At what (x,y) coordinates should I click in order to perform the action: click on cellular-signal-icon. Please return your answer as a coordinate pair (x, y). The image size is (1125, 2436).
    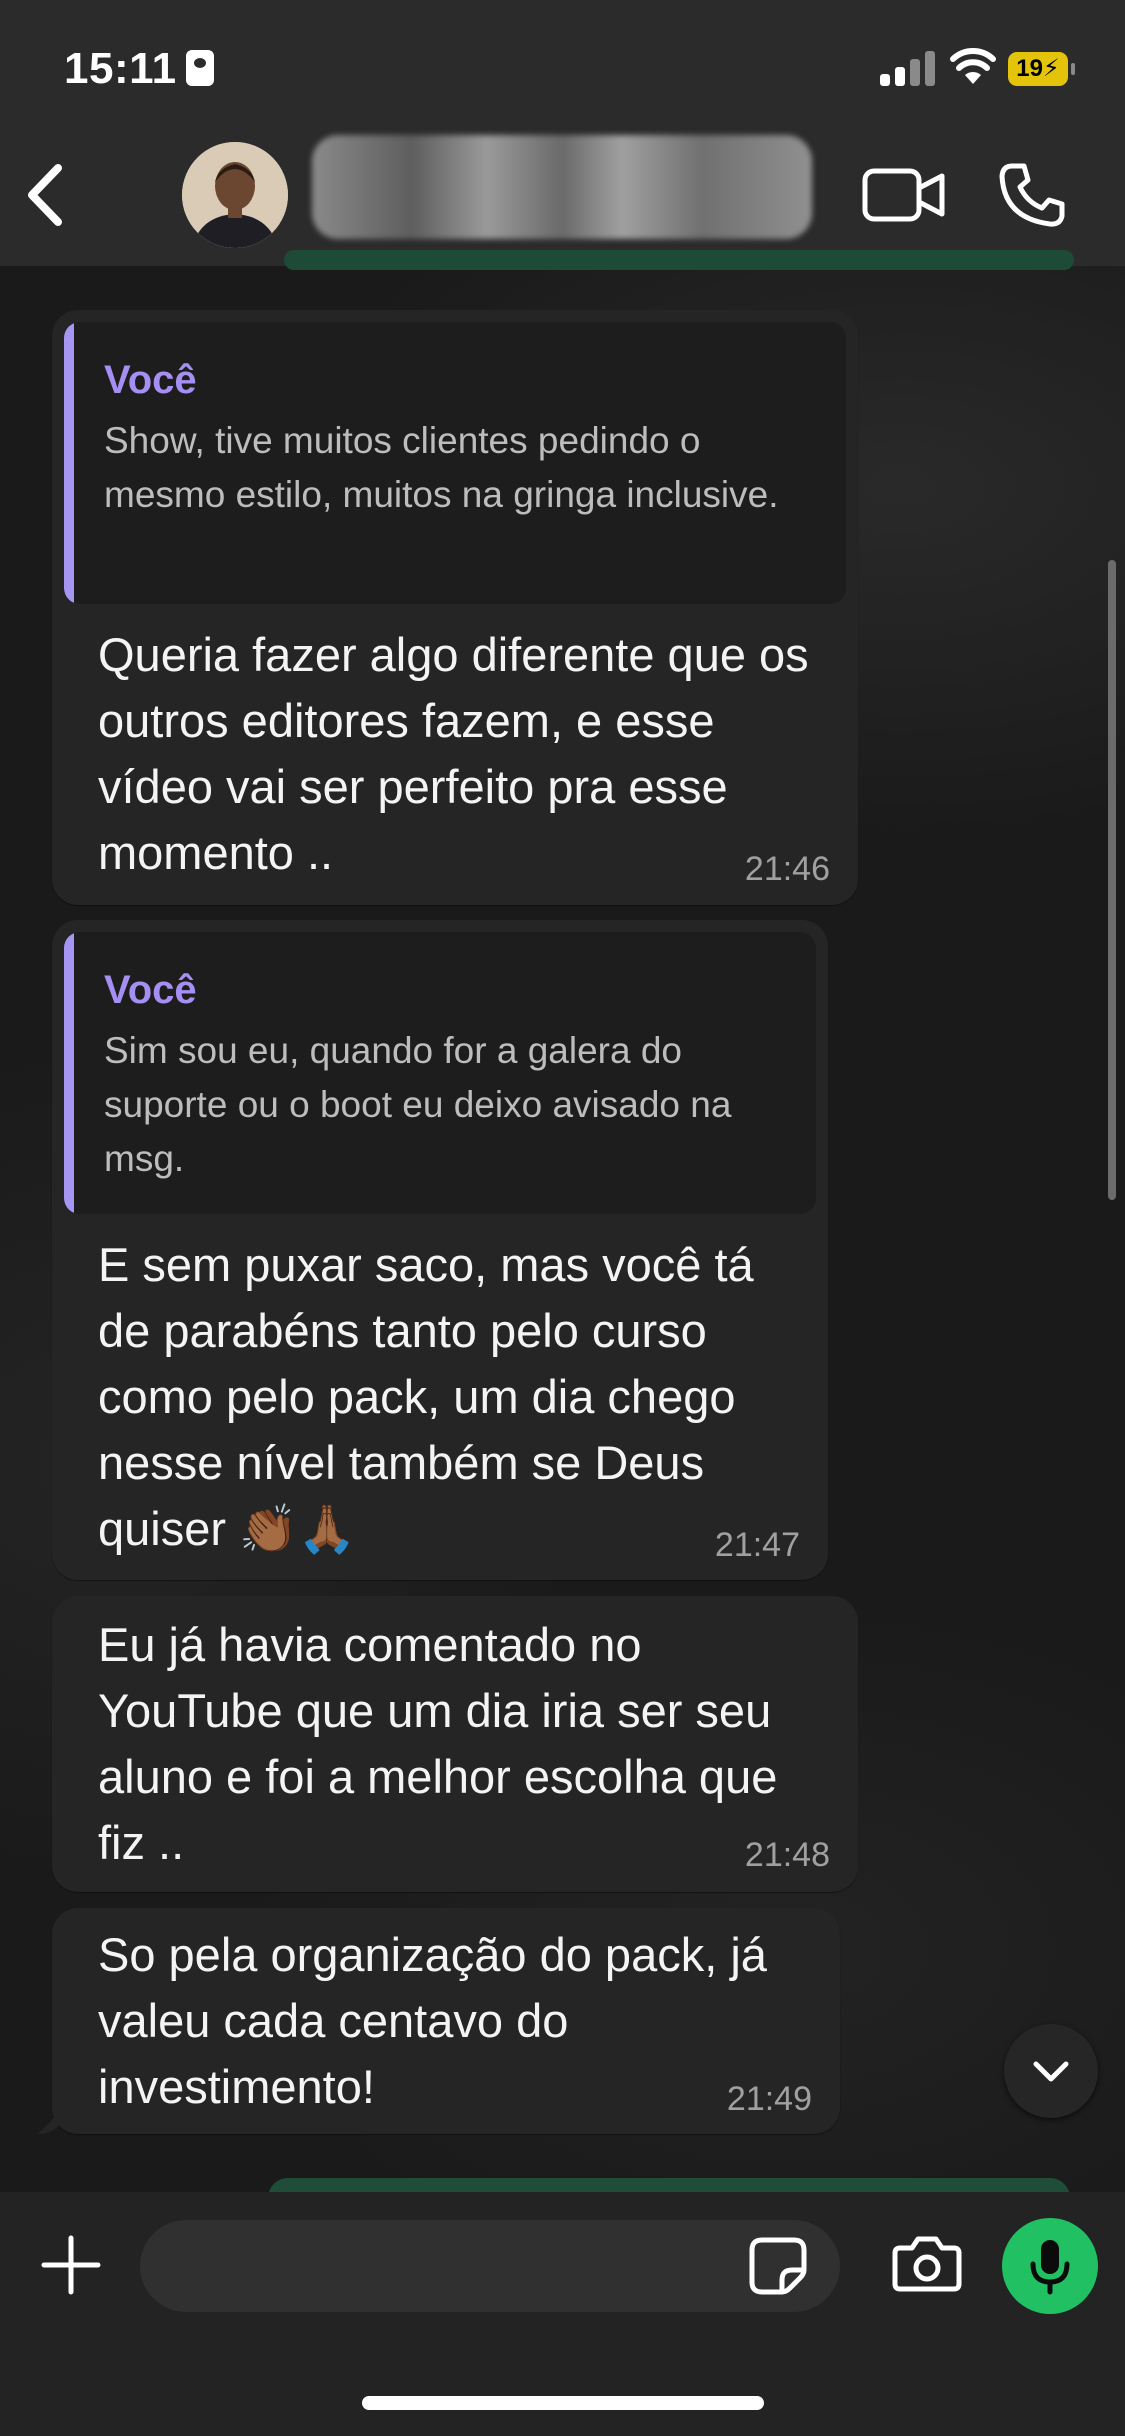
    Looking at the image, I should click on (908, 68).